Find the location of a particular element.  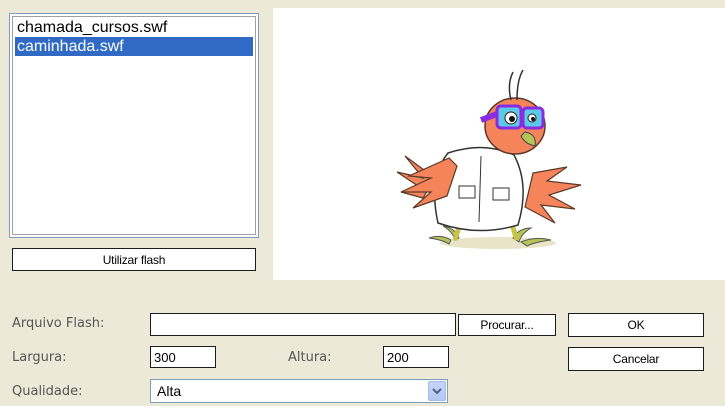

bird-preview-image is located at coordinates (489, 159).